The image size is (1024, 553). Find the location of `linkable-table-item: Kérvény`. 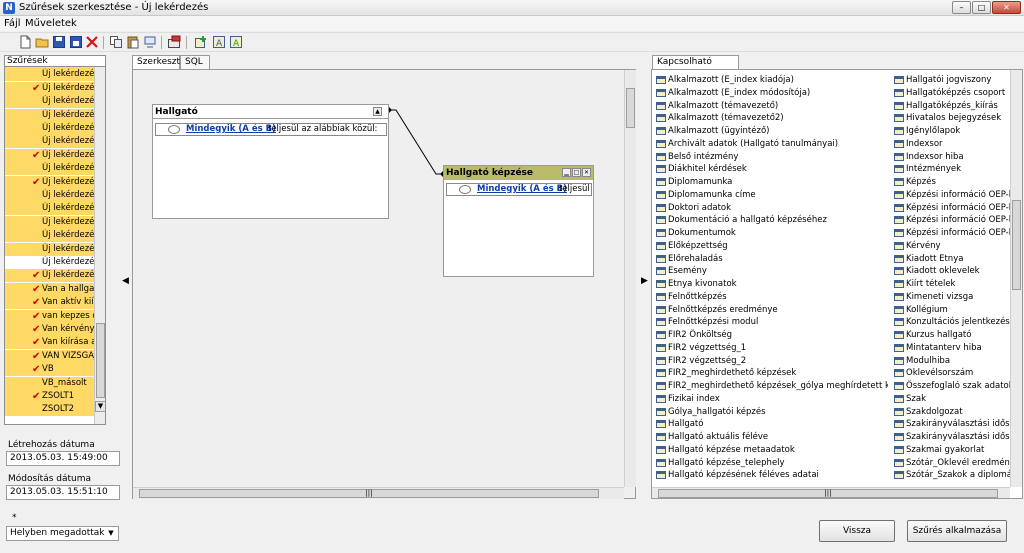

linkable-table-item: Kérvény is located at coordinates (952, 246).